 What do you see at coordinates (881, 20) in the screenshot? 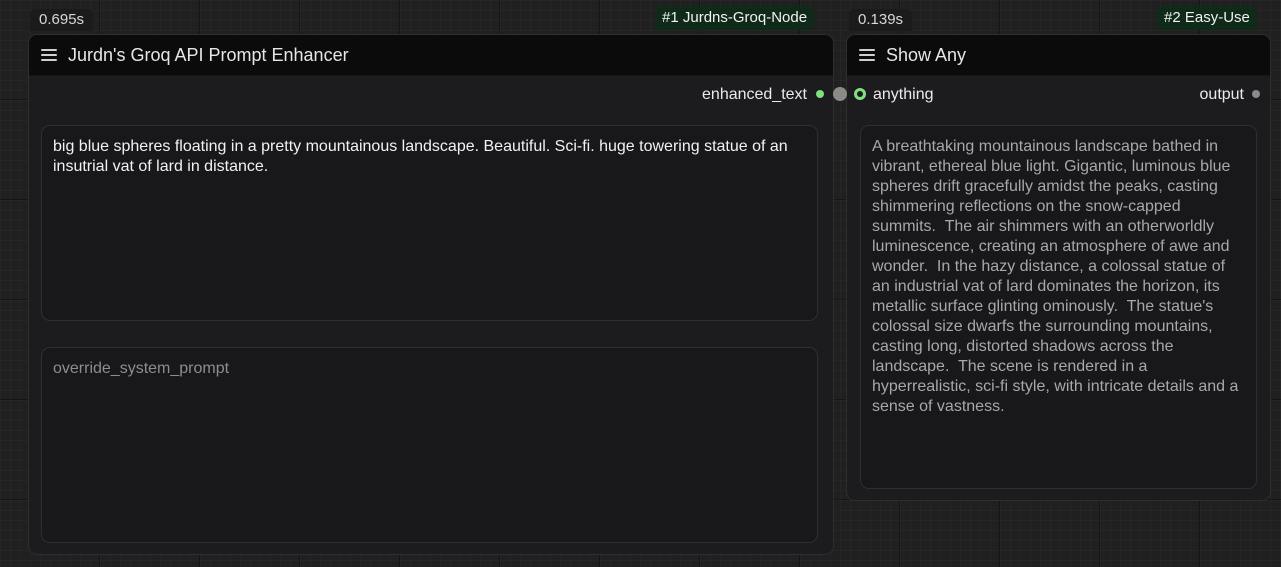
I see `execution-time-badge: 0.139s` at bounding box center [881, 20].